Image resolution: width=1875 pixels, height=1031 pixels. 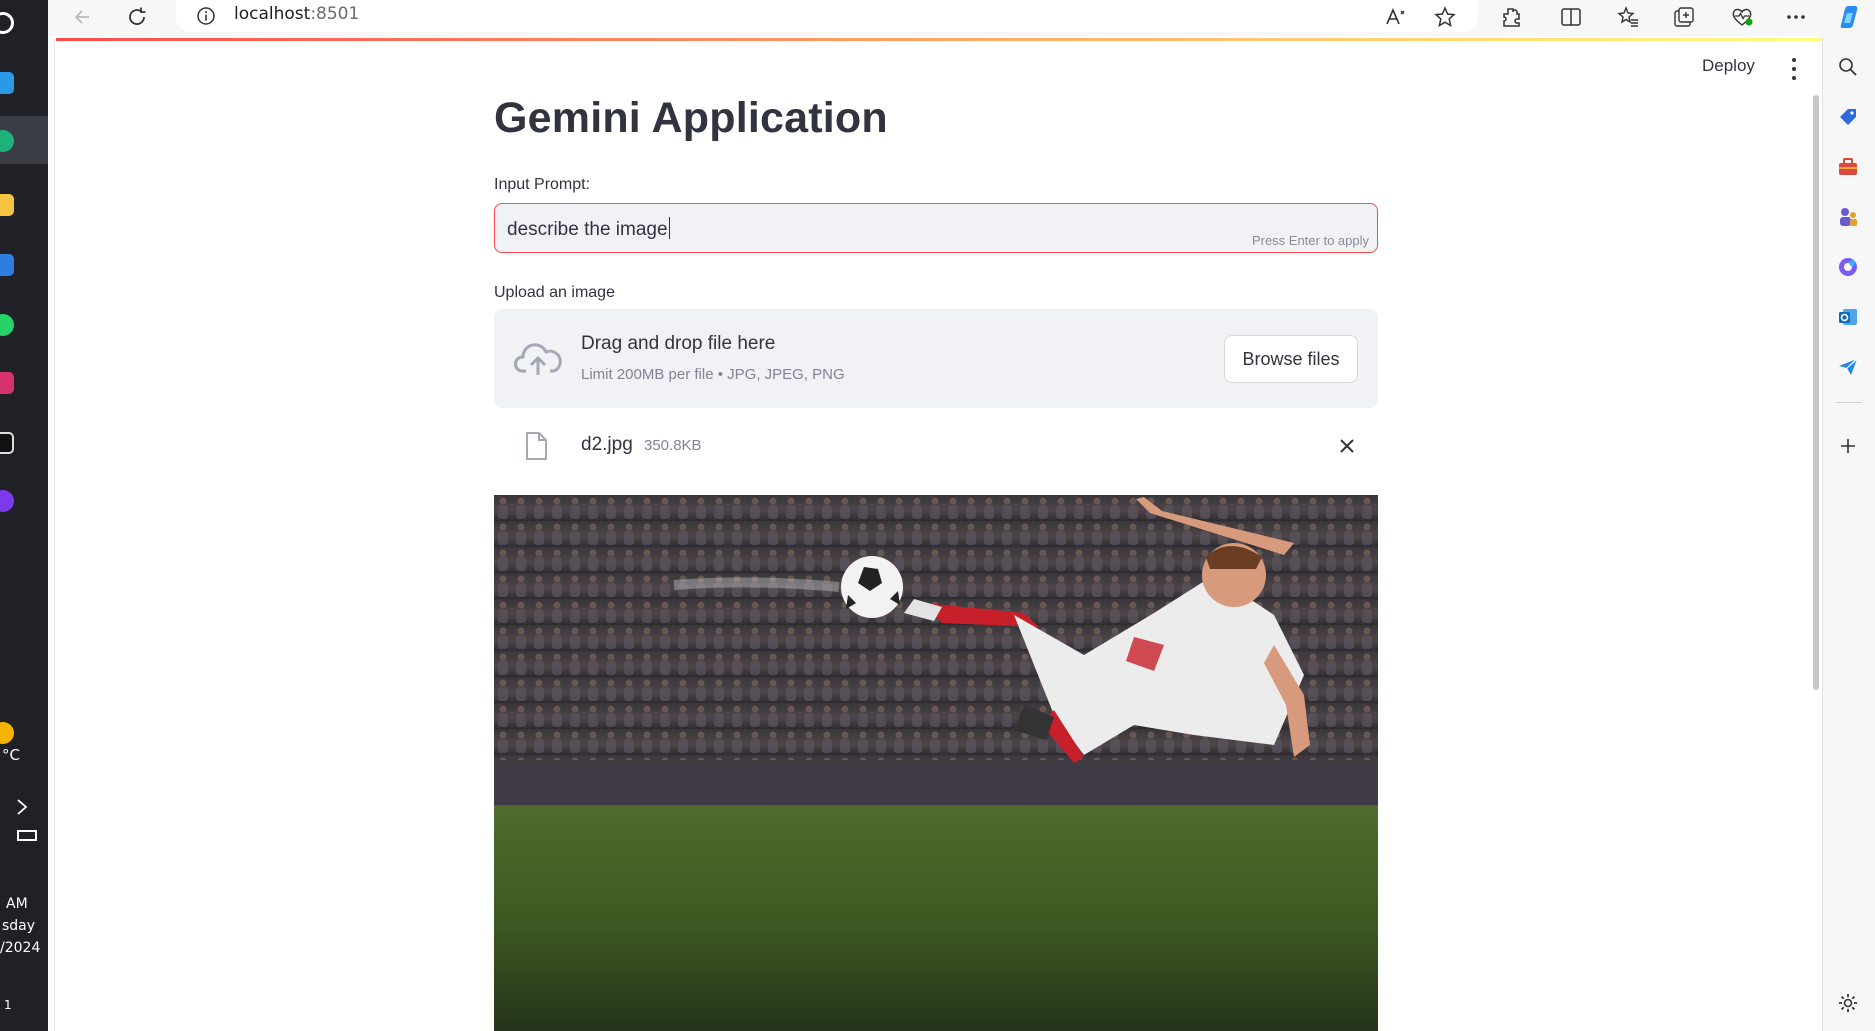 I want to click on uploaded-file-row: d2.jpg 350.8KB, so click(x=936, y=447).